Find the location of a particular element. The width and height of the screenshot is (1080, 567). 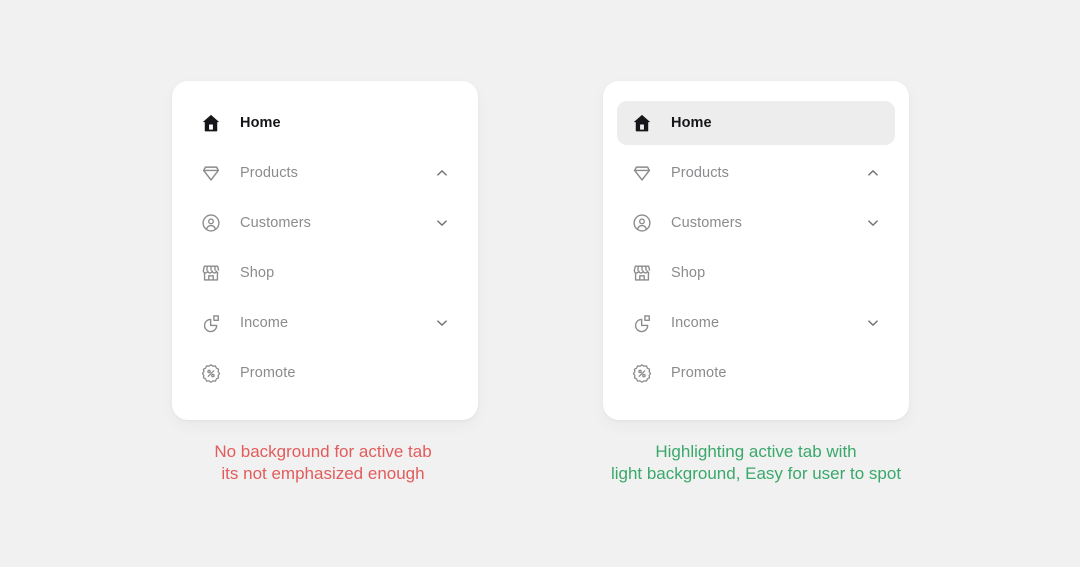

caption-line-2: its not emphasized enough is located at coordinates (323, 473).